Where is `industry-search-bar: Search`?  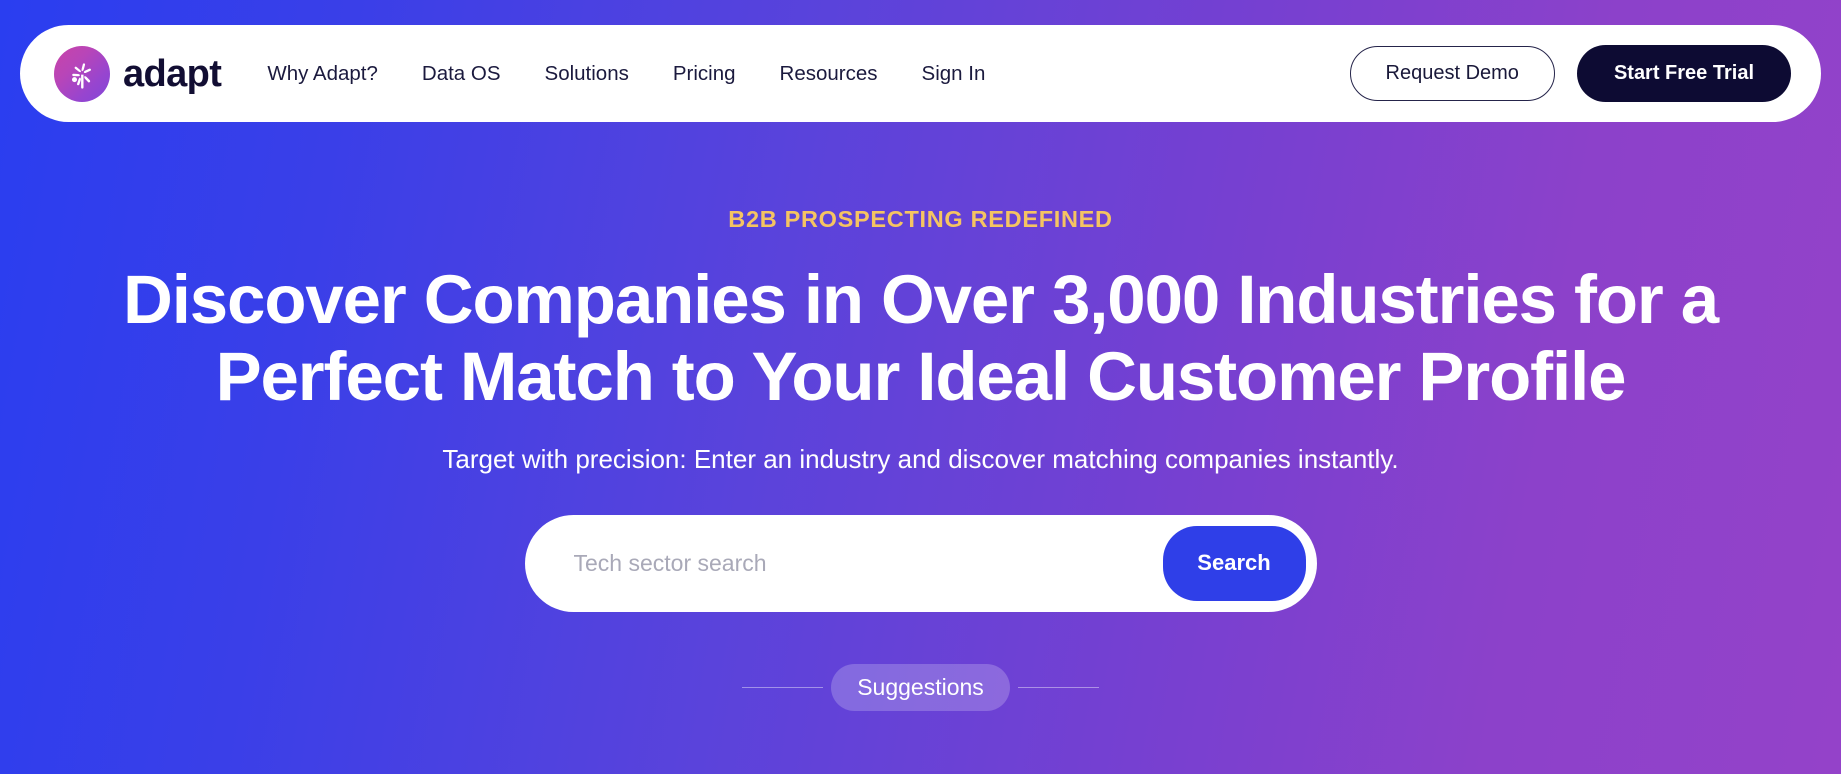
industry-search-bar: Search is located at coordinates (920, 563).